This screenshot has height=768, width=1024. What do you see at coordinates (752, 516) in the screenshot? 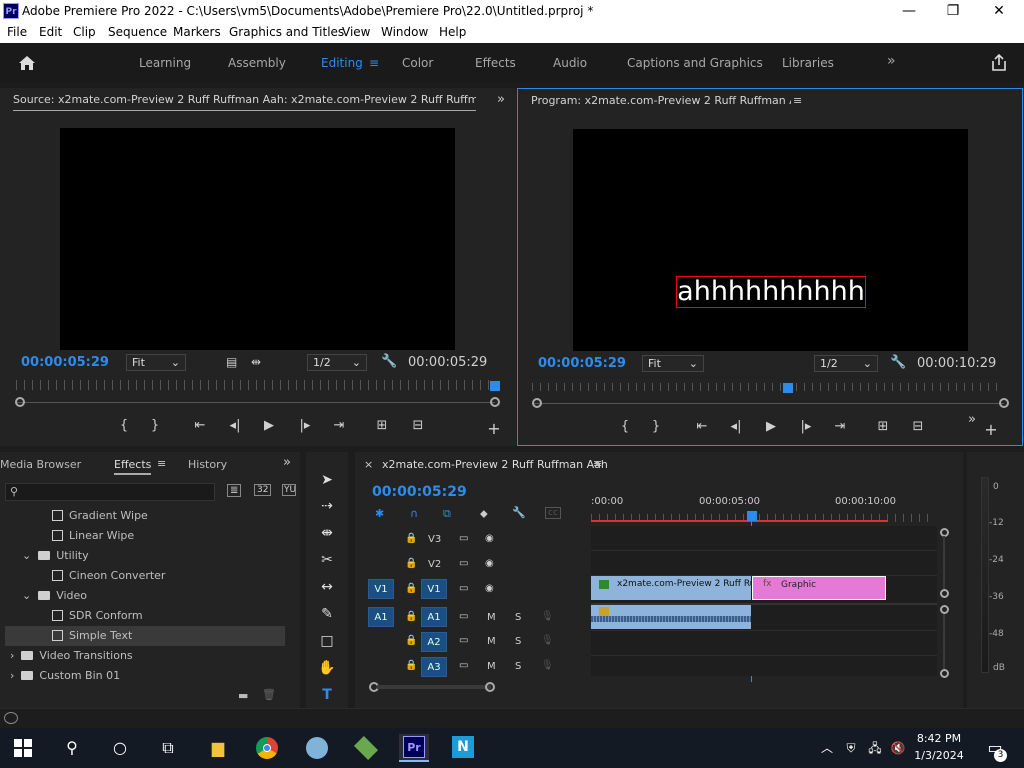
I see `timeline-playhead-handle` at bounding box center [752, 516].